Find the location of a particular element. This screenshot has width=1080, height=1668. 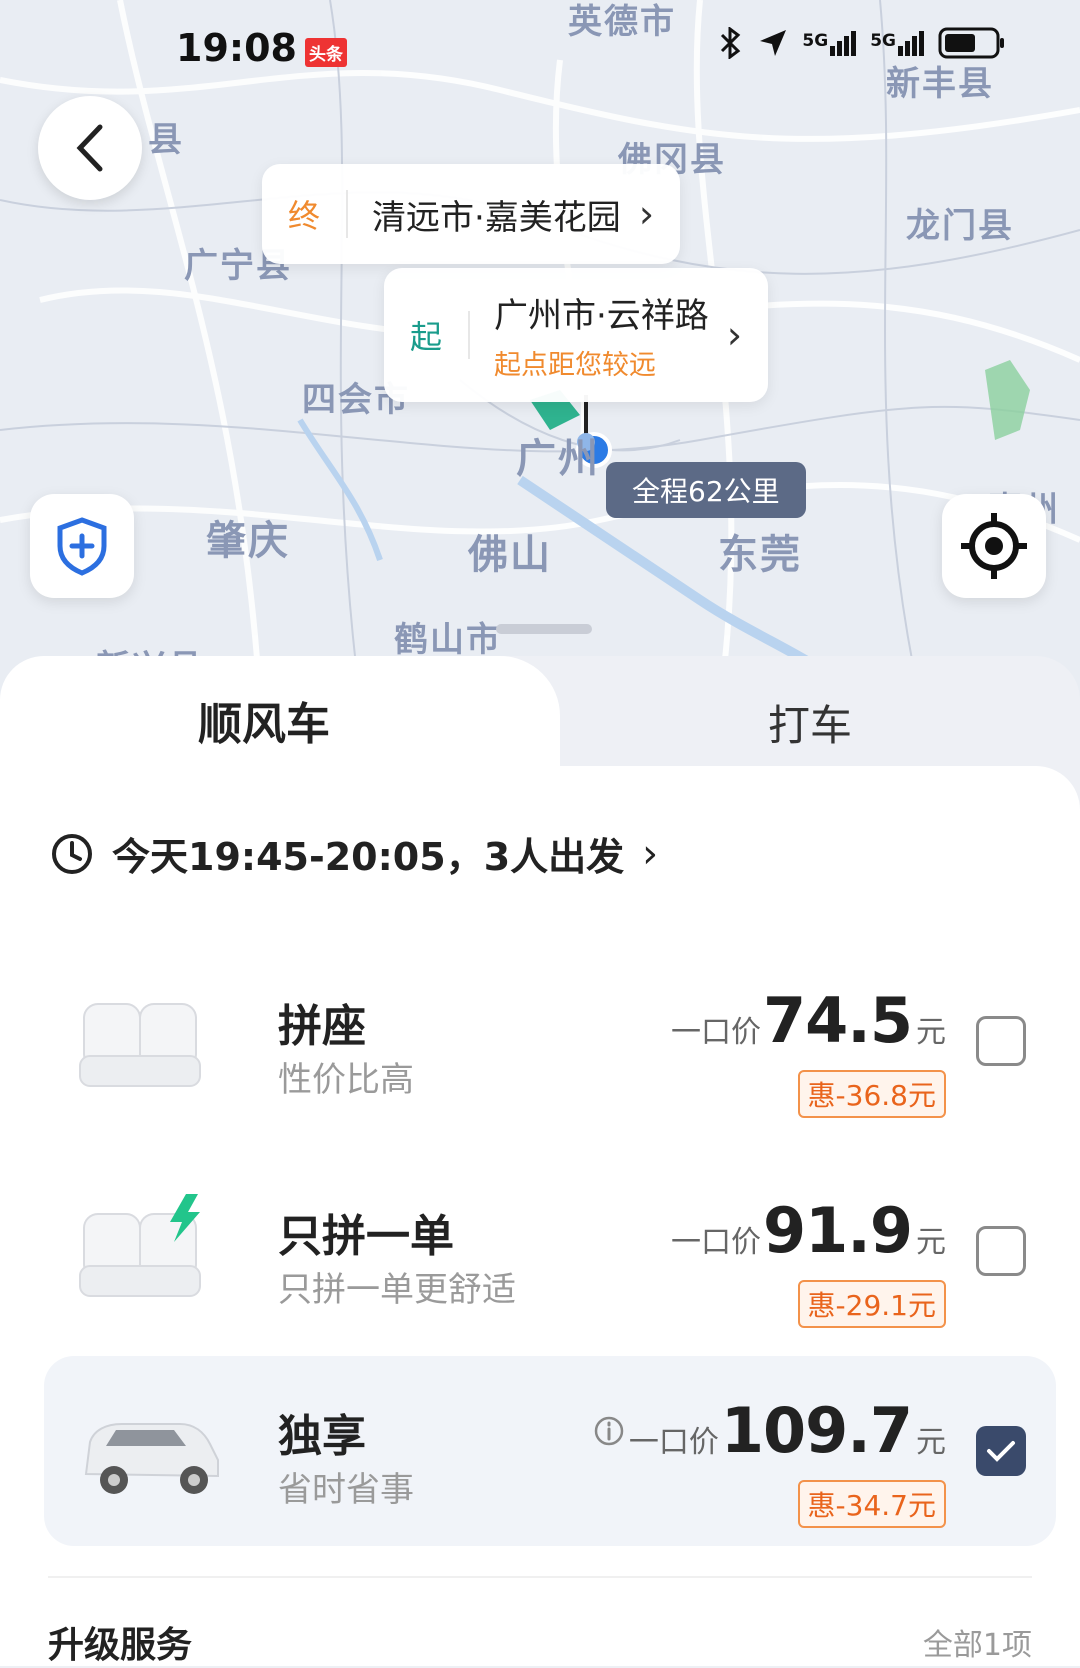

option-title: 只拼一单 is located at coordinates (366, 1236).